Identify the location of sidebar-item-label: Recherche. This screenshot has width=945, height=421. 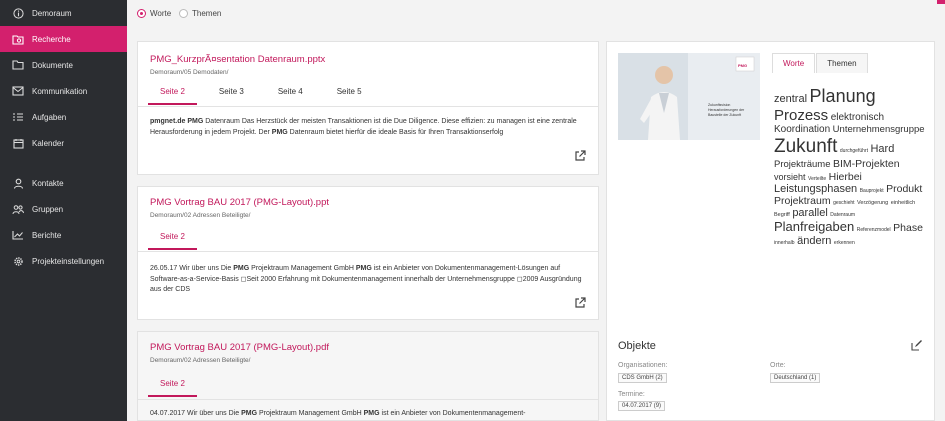
(51, 39).